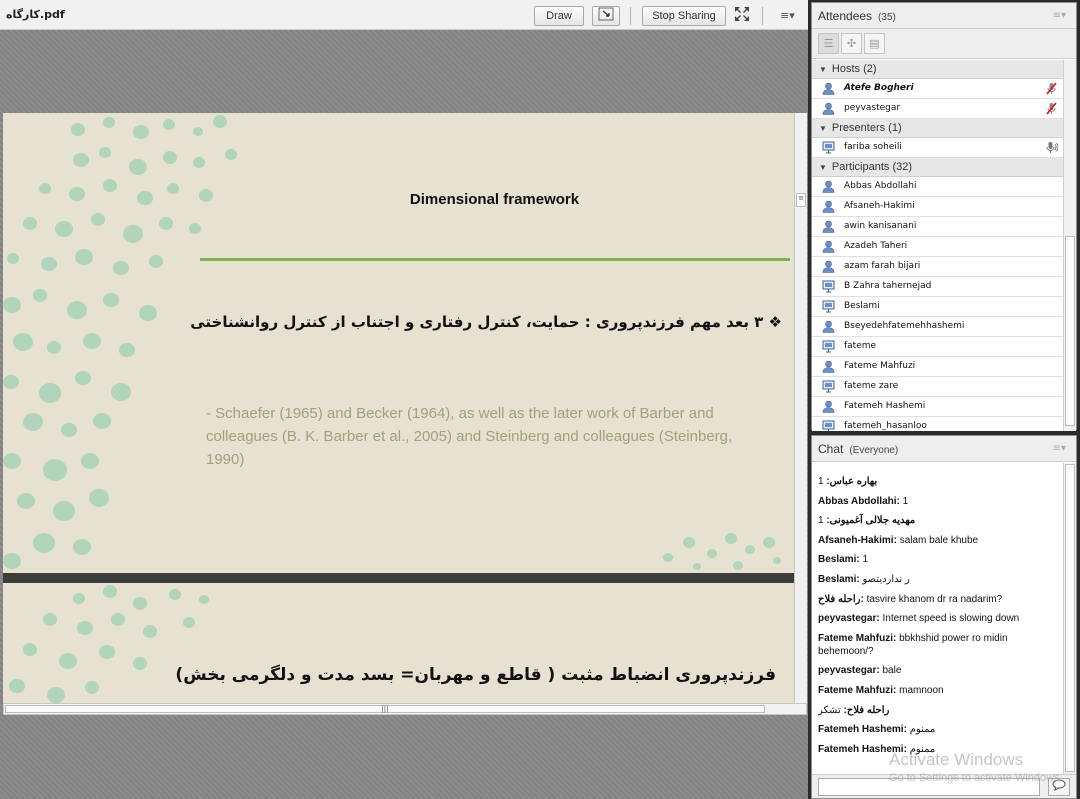 This screenshot has width=1080, height=799. What do you see at coordinates (938, 109) in the screenshot?
I see `attendee-row: peyvastegar` at bounding box center [938, 109].